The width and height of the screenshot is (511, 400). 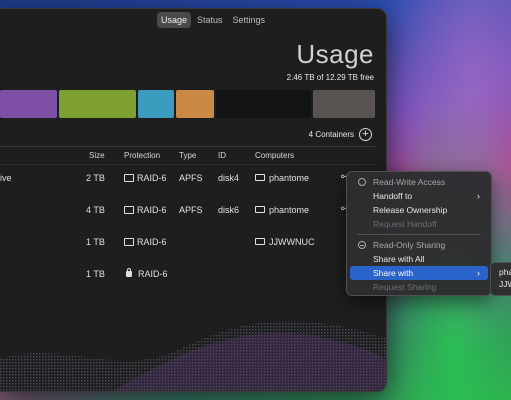 I want to click on usage-segment-purple, so click(x=28, y=104).